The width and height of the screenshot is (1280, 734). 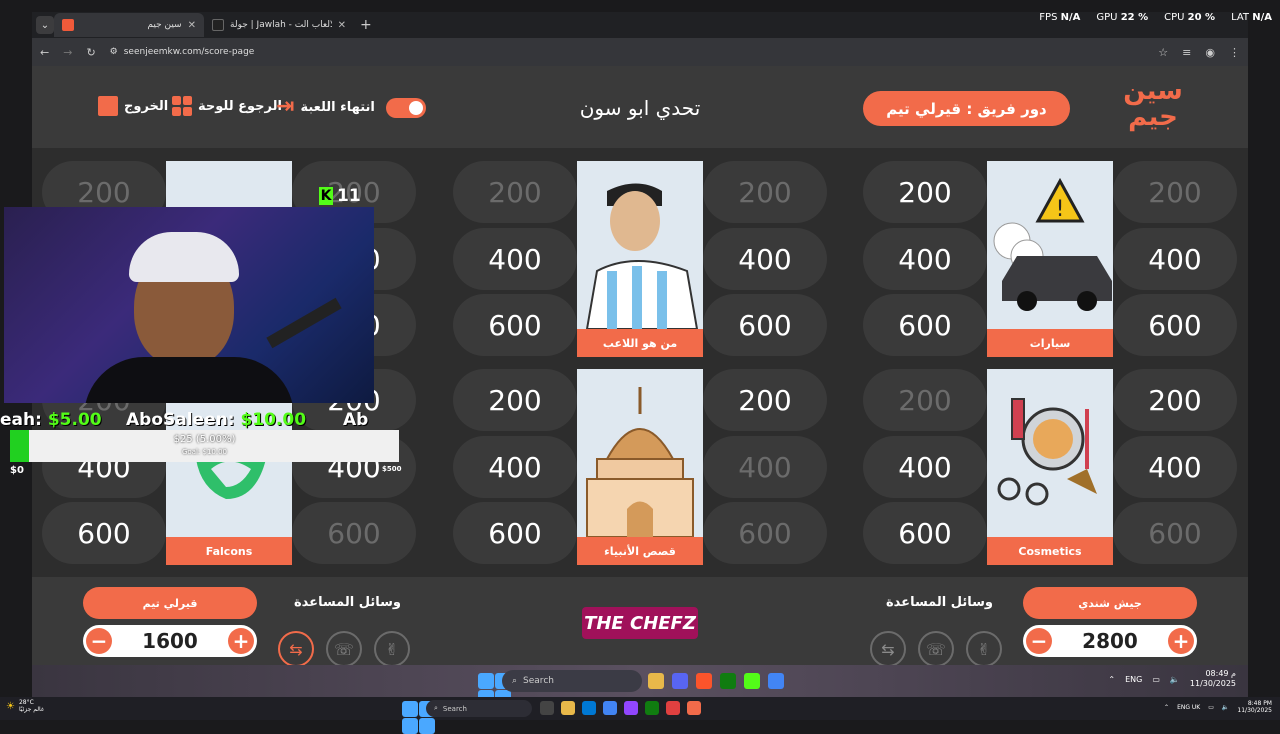 What do you see at coordinates (129, 25) in the screenshot?
I see `tab-seenjeem: سين جيم ✕` at bounding box center [129, 25].